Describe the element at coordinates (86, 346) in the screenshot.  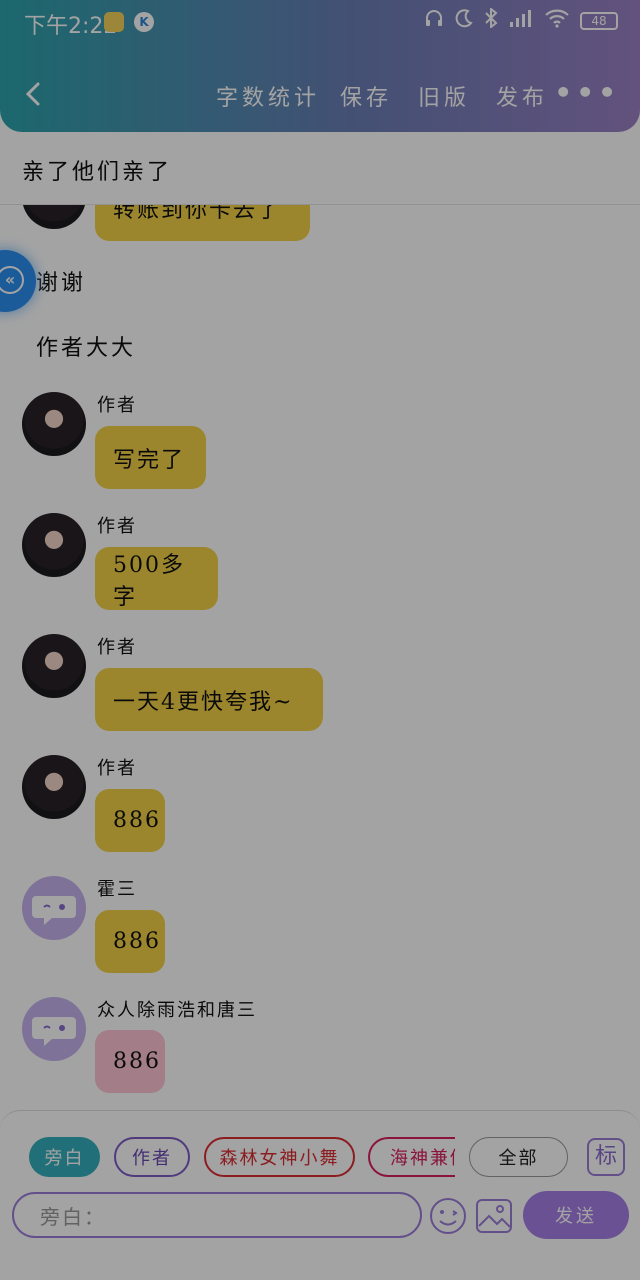
I see `narration-line: 作者大大` at that location.